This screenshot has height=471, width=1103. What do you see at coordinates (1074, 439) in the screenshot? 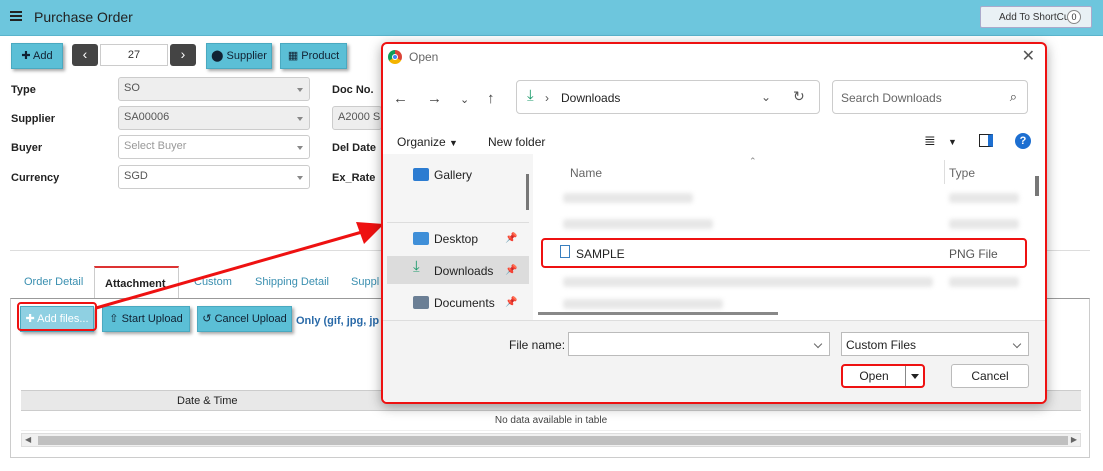
I see `scroll-right-icon: ▶` at bounding box center [1074, 439].